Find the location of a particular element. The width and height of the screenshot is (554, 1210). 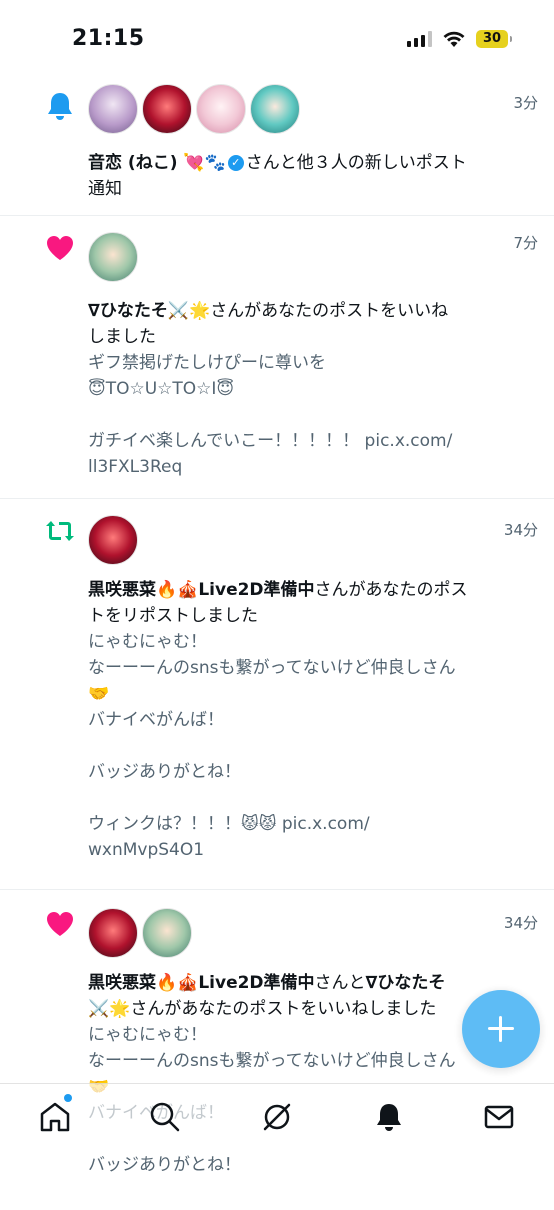

action-text: さんと is located at coordinates (340, 983).